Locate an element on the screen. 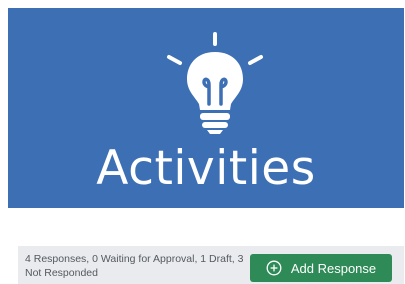 The image size is (405, 284). add-response-button: Add Response is located at coordinates (321, 268).